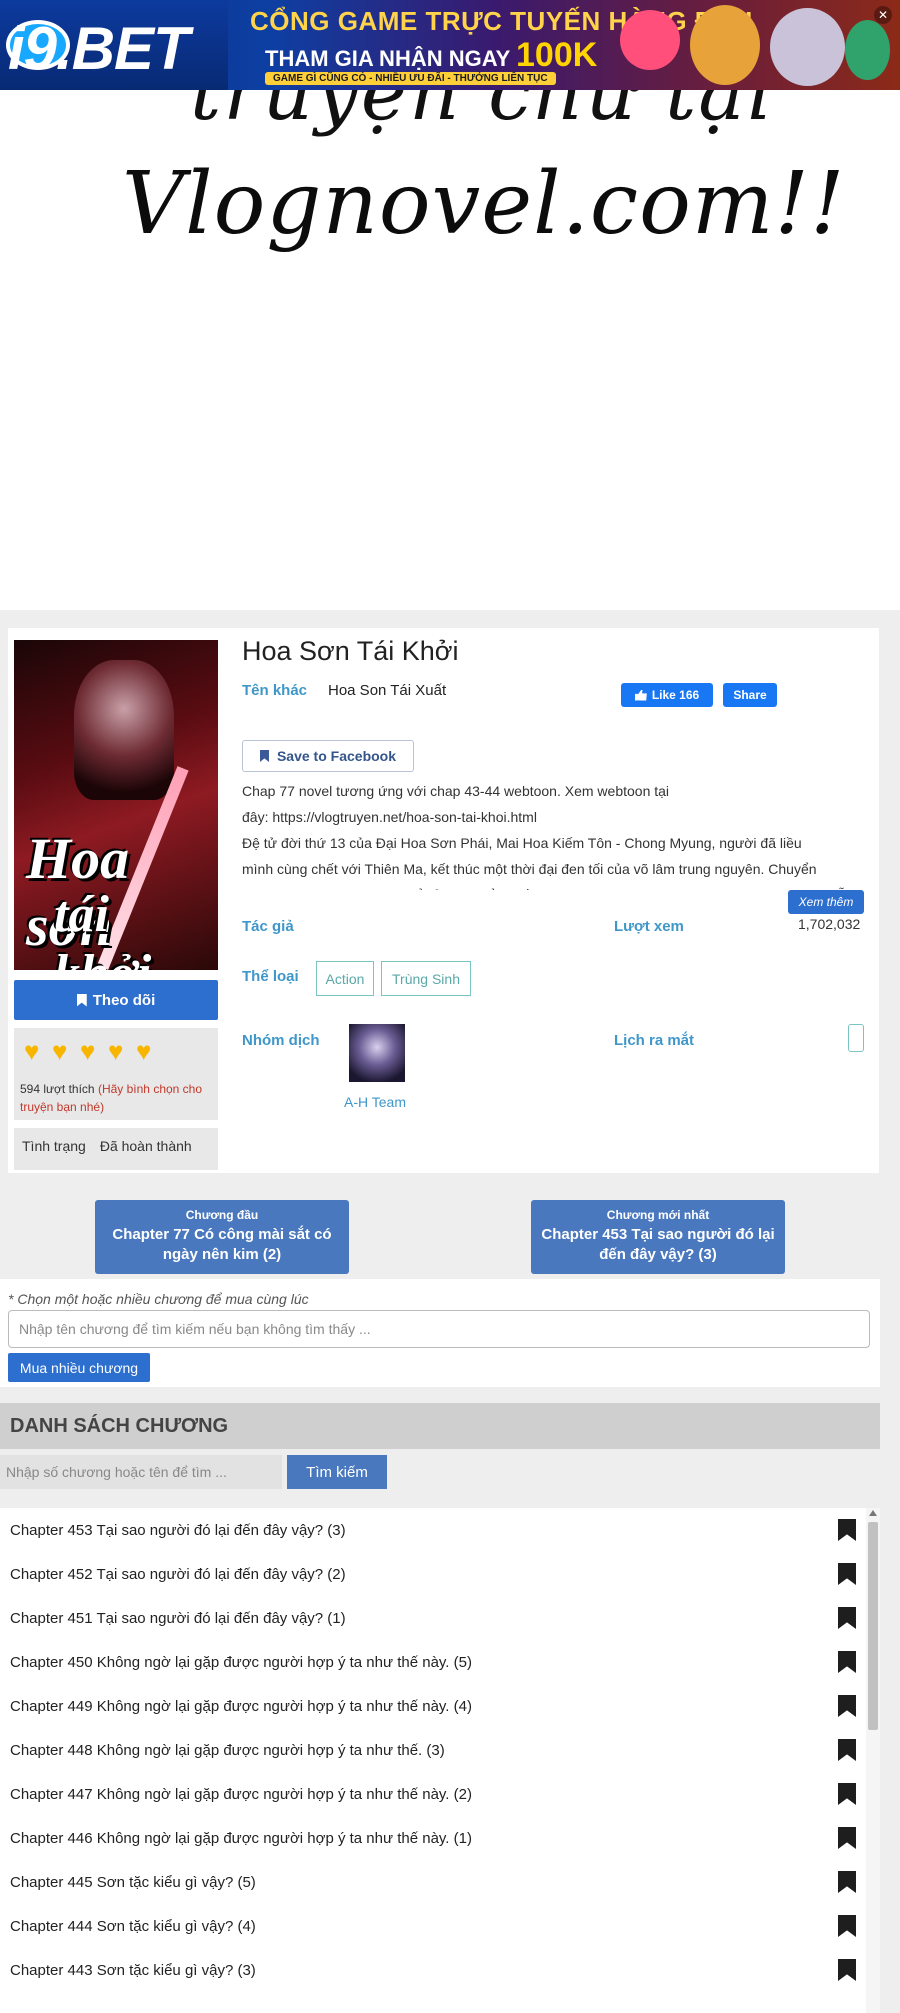 The width and height of the screenshot is (900, 2013). I want to click on save-fb-label: Save to Facebook, so click(336, 756).